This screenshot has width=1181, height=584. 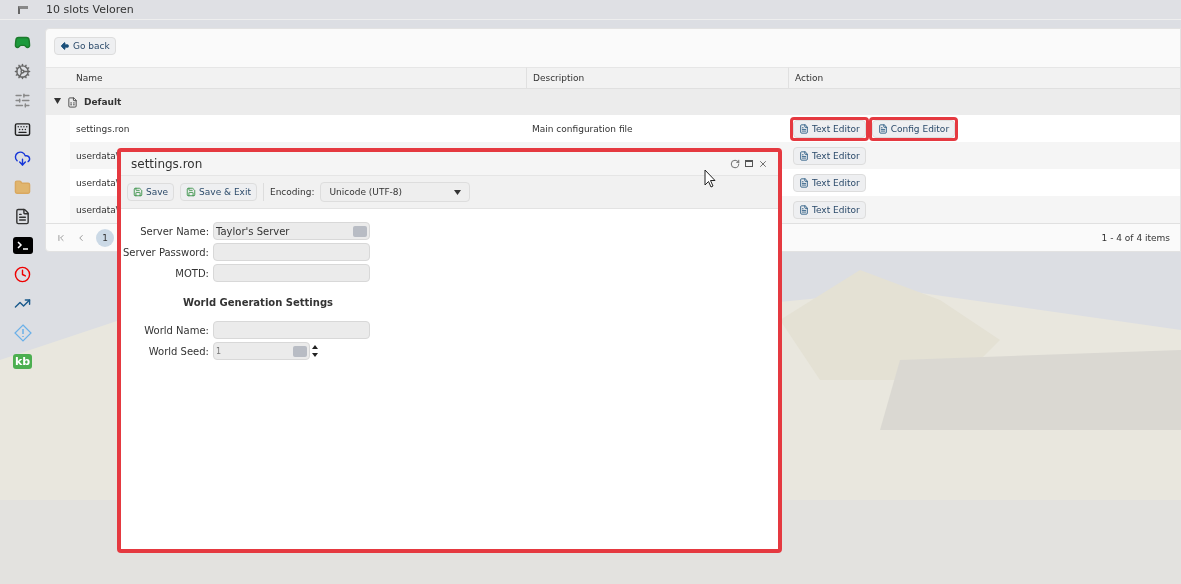 What do you see at coordinates (23, 9) in the screenshot?
I see `pin-icon` at bounding box center [23, 9].